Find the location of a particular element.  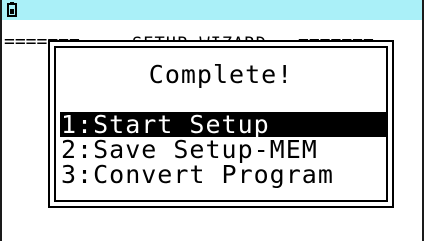

dialog-title: Complete! is located at coordinates (221, 74).